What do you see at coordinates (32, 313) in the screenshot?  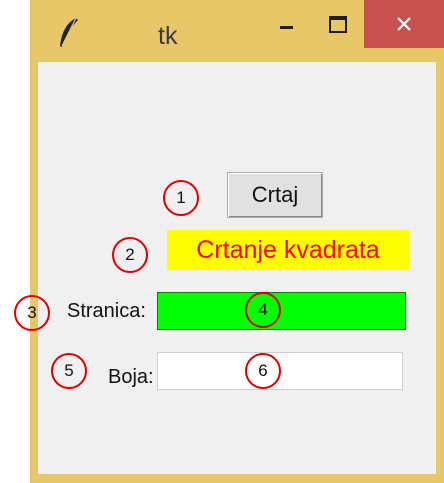 I see `marker-3: 3` at bounding box center [32, 313].